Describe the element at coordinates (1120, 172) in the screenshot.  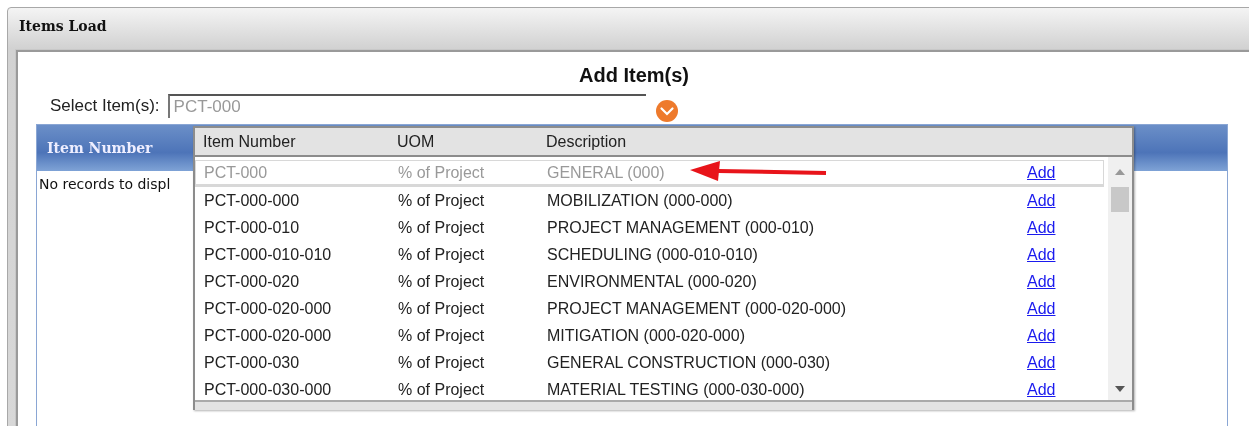
I see `scroll-up-icon` at that location.